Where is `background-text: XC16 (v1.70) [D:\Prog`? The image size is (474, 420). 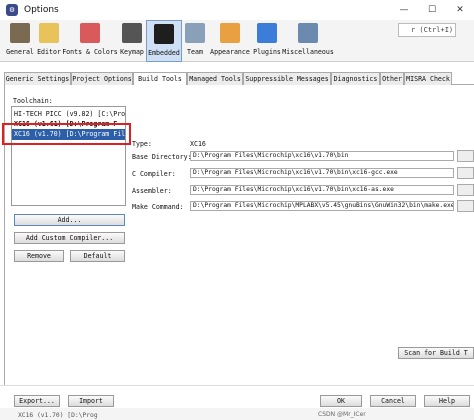 background-text: XC16 (v1.70) [D:\Prog is located at coordinates (58, 415).